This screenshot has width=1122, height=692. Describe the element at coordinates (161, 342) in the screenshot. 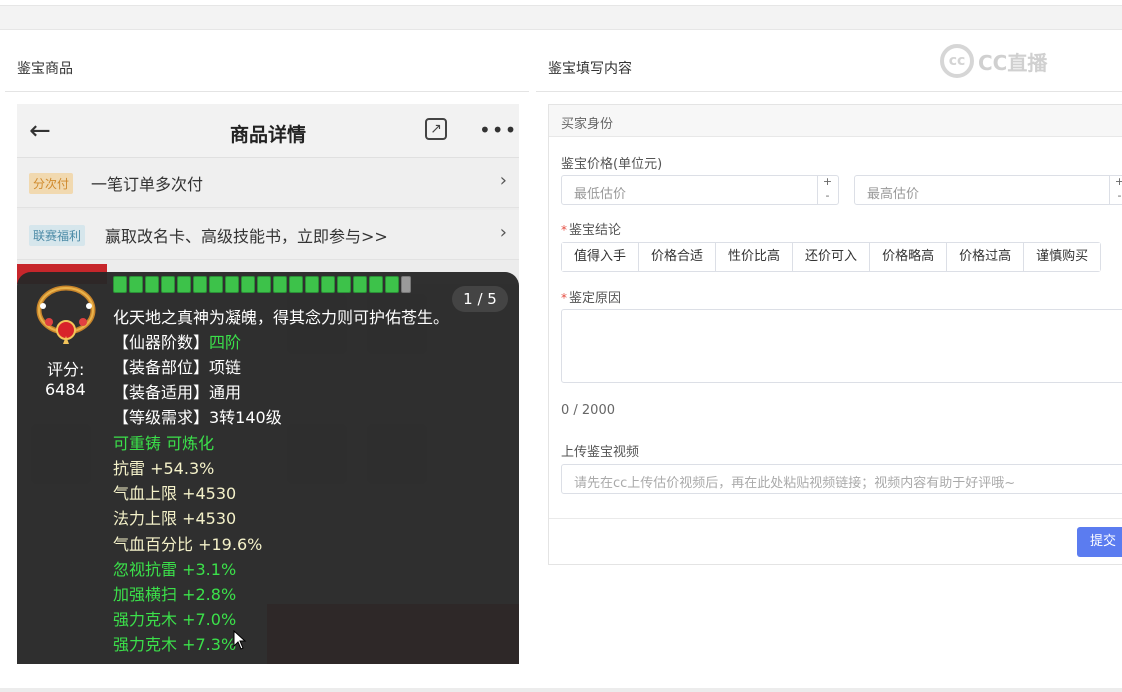

I see `stat-label: 【仙器阶数】` at that location.